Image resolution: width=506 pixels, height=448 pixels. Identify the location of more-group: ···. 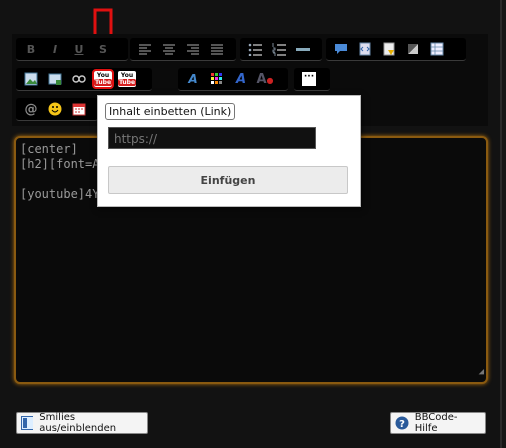
(312, 79).